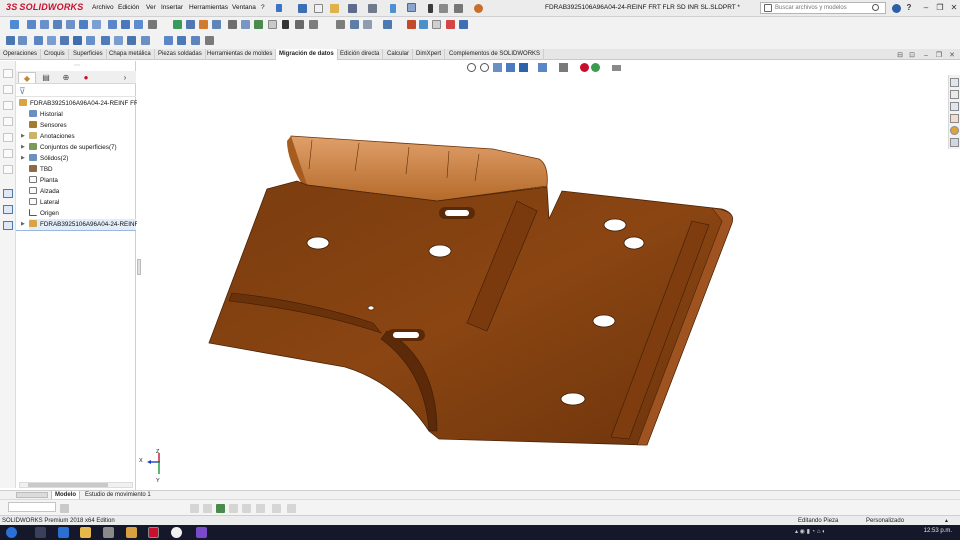  What do you see at coordinates (11, 532) in the screenshot?
I see `start-button-icon` at bounding box center [11, 532].